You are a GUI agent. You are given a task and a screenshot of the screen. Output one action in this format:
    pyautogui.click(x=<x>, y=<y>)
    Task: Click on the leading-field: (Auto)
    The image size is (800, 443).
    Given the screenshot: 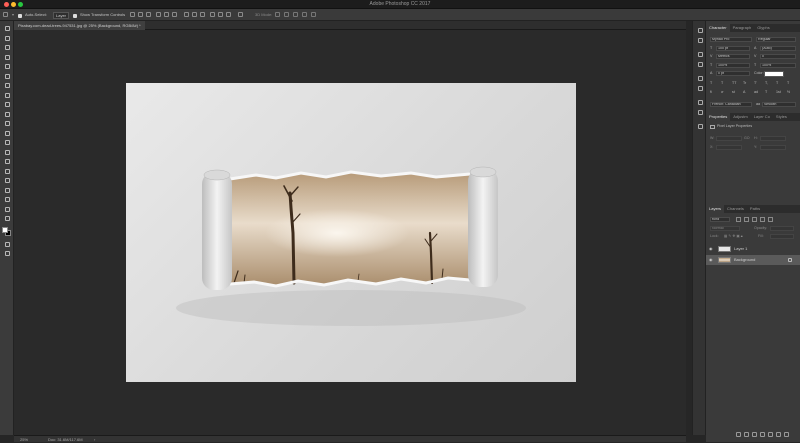 What is the action you would take?
    pyautogui.click(x=778, y=48)
    